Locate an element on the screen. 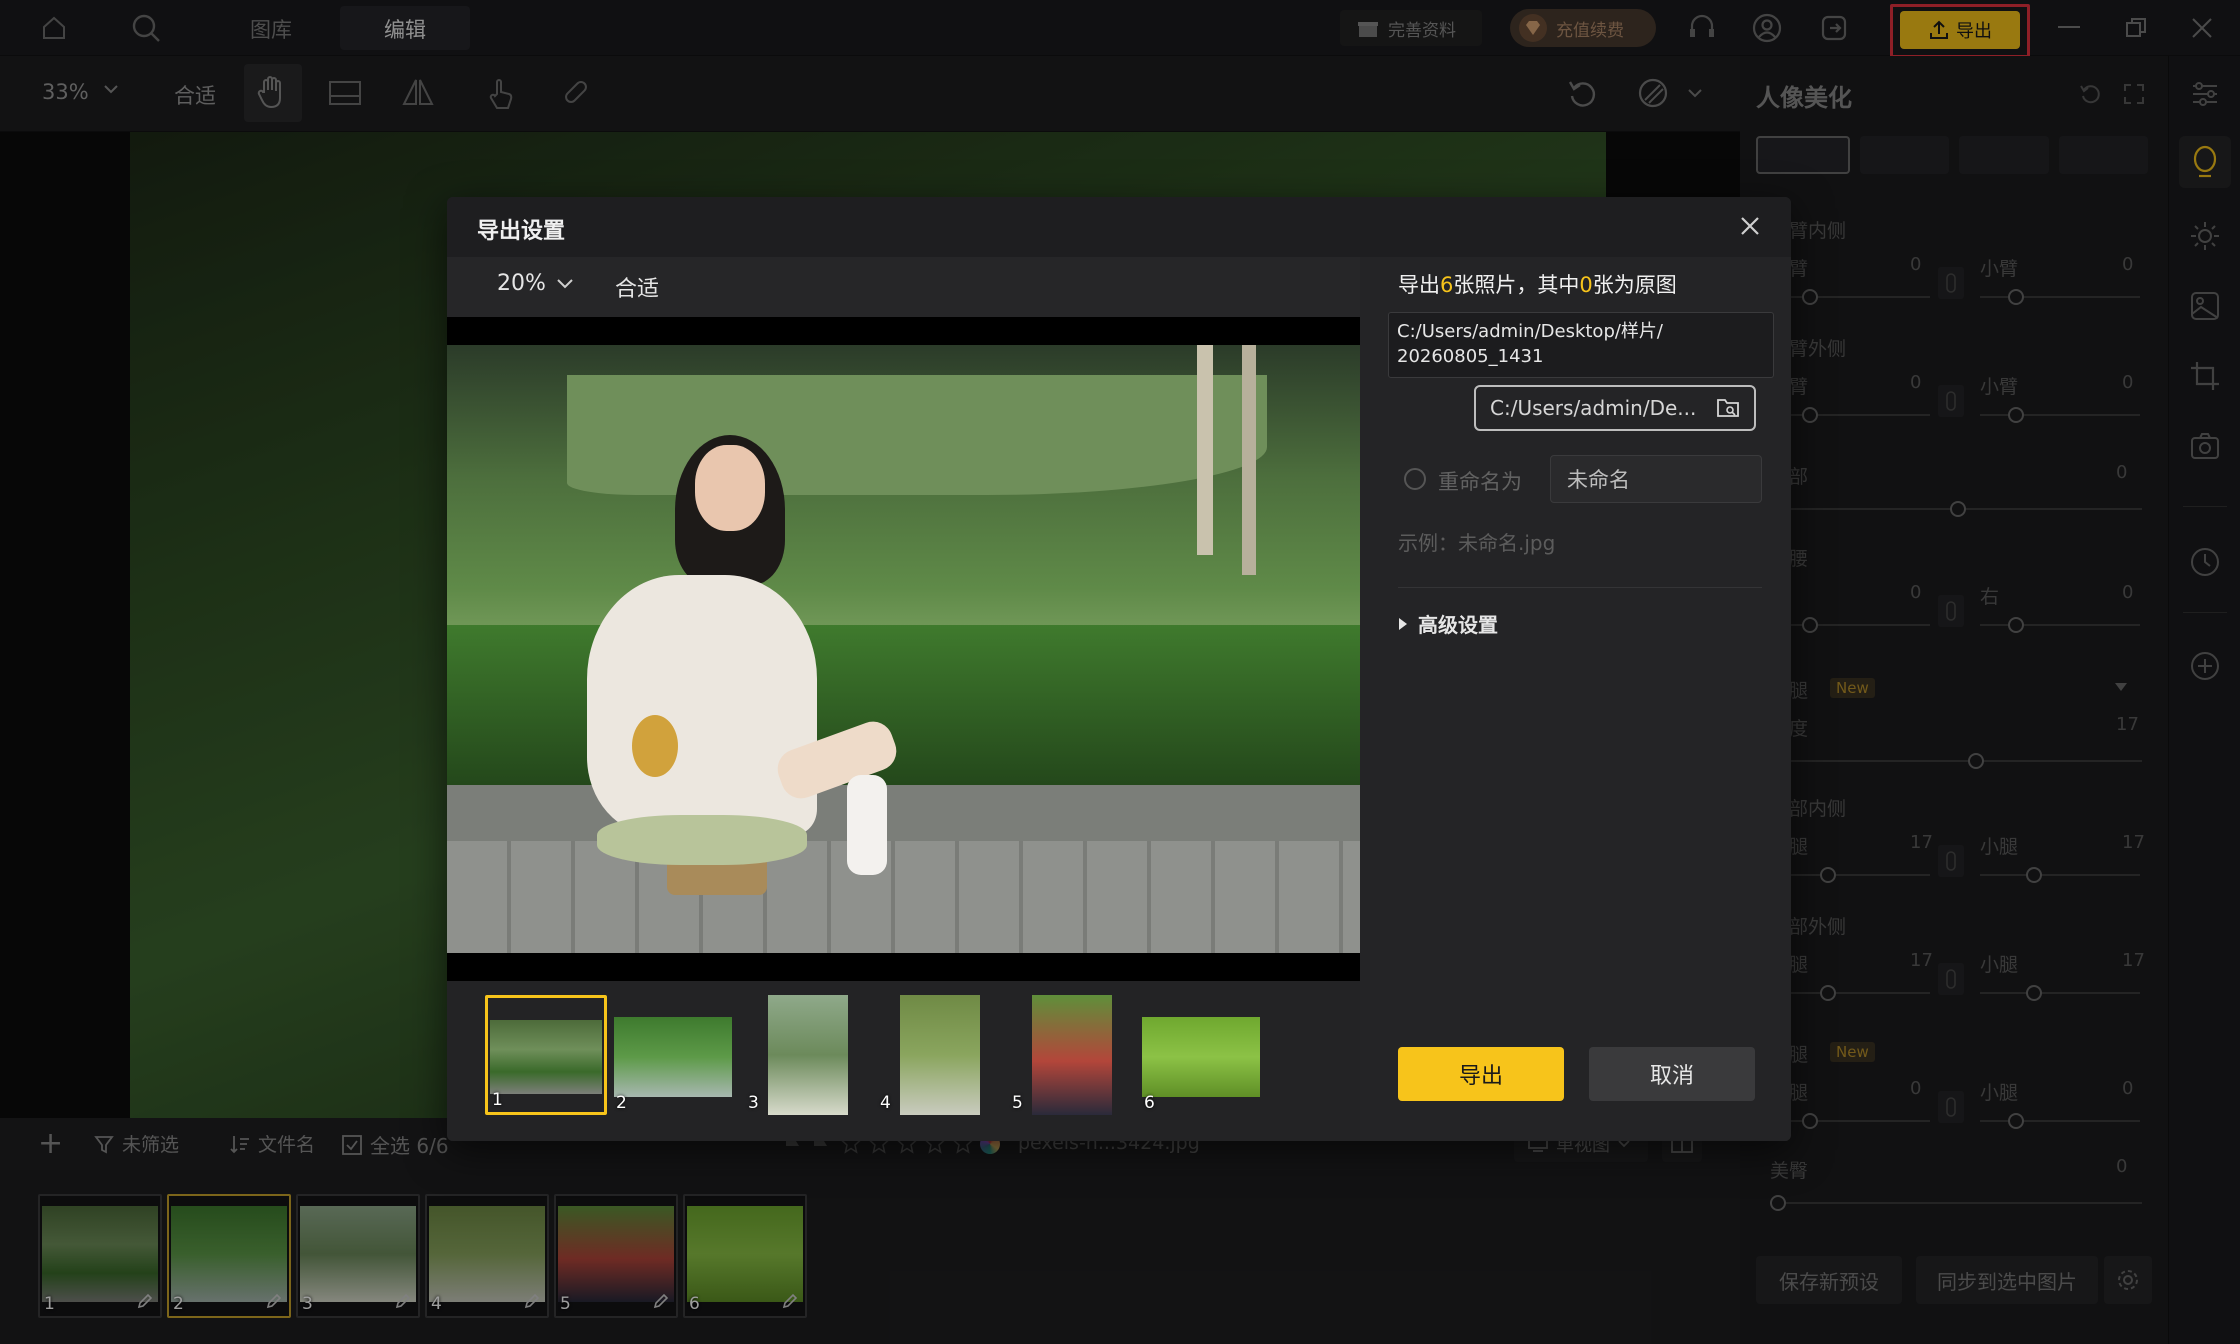 This screenshot has width=2240, height=1344. path-tooltip-line: C:/Users/admin/Desktop/样片/ is located at coordinates (1530, 331).